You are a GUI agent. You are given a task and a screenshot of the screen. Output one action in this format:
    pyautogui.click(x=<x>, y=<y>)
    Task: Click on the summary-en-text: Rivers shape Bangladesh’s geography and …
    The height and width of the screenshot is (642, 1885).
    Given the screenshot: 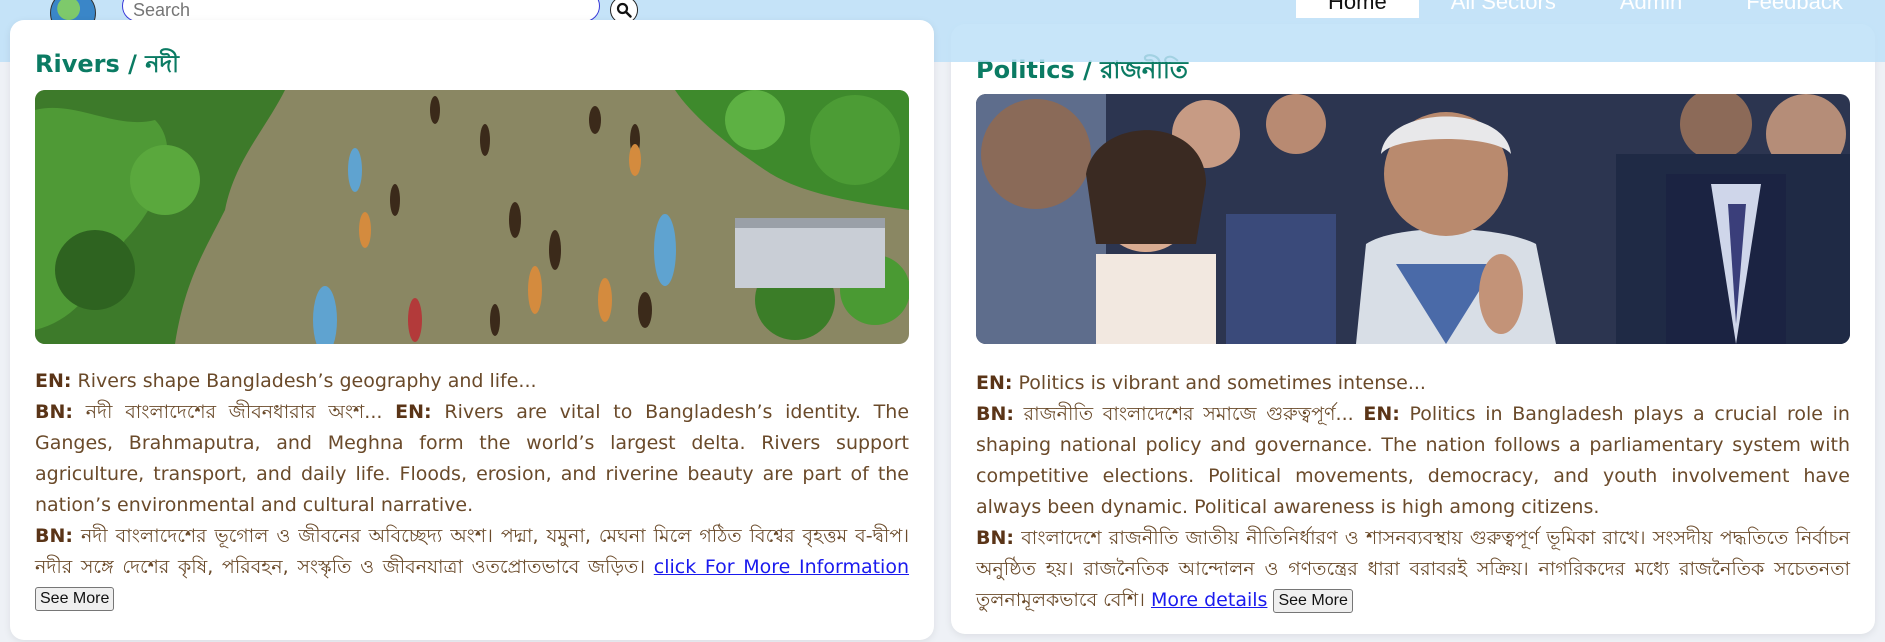 What is the action you would take?
    pyautogui.click(x=307, y=381)
    